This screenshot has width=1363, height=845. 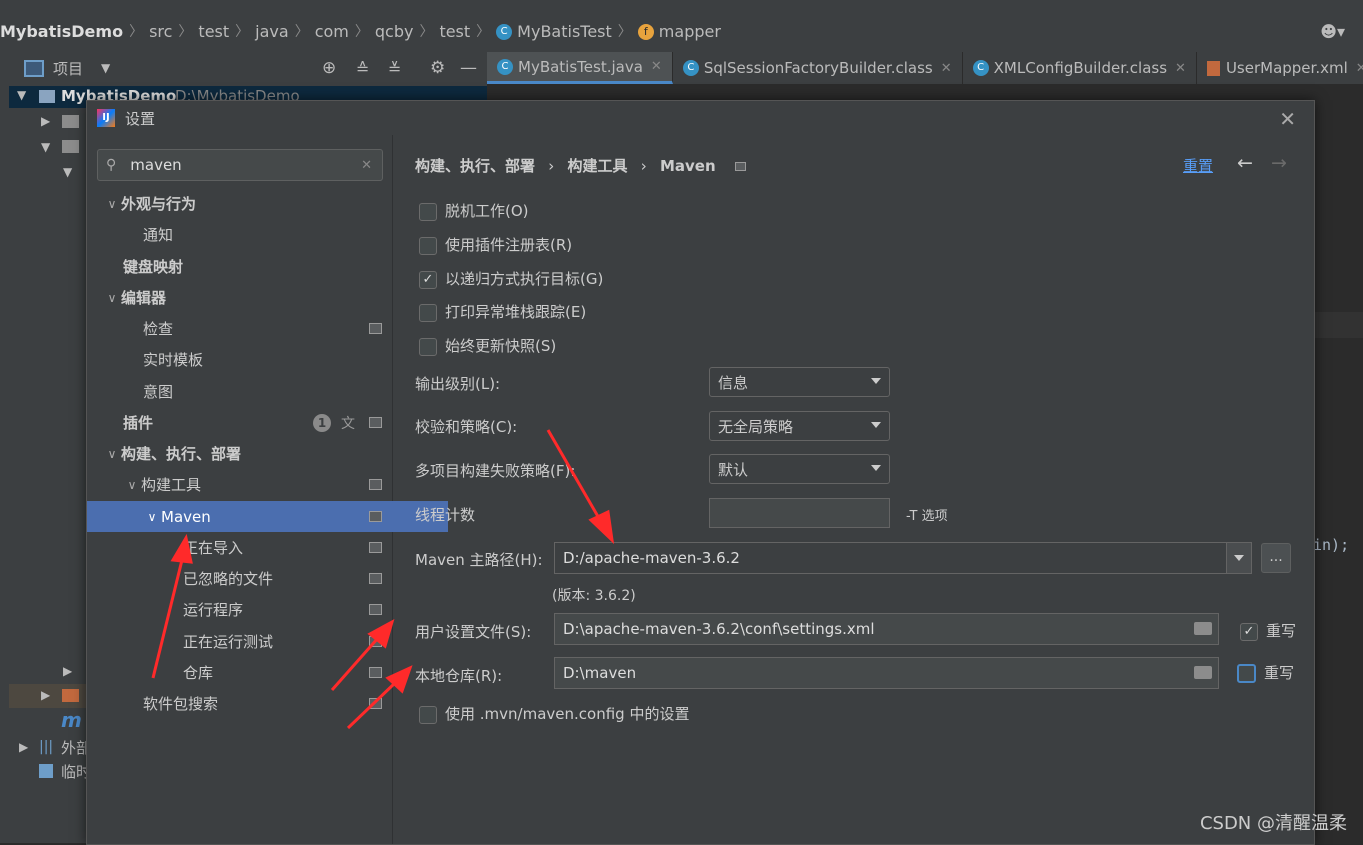 I want to click on field-f-icon: f, so click(x=645, y=32).